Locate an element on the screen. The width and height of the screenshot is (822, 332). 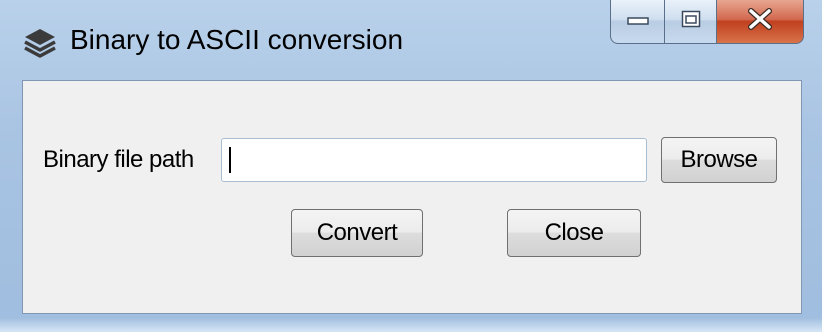
window-bottom-border is located at coordinates (411, 325).